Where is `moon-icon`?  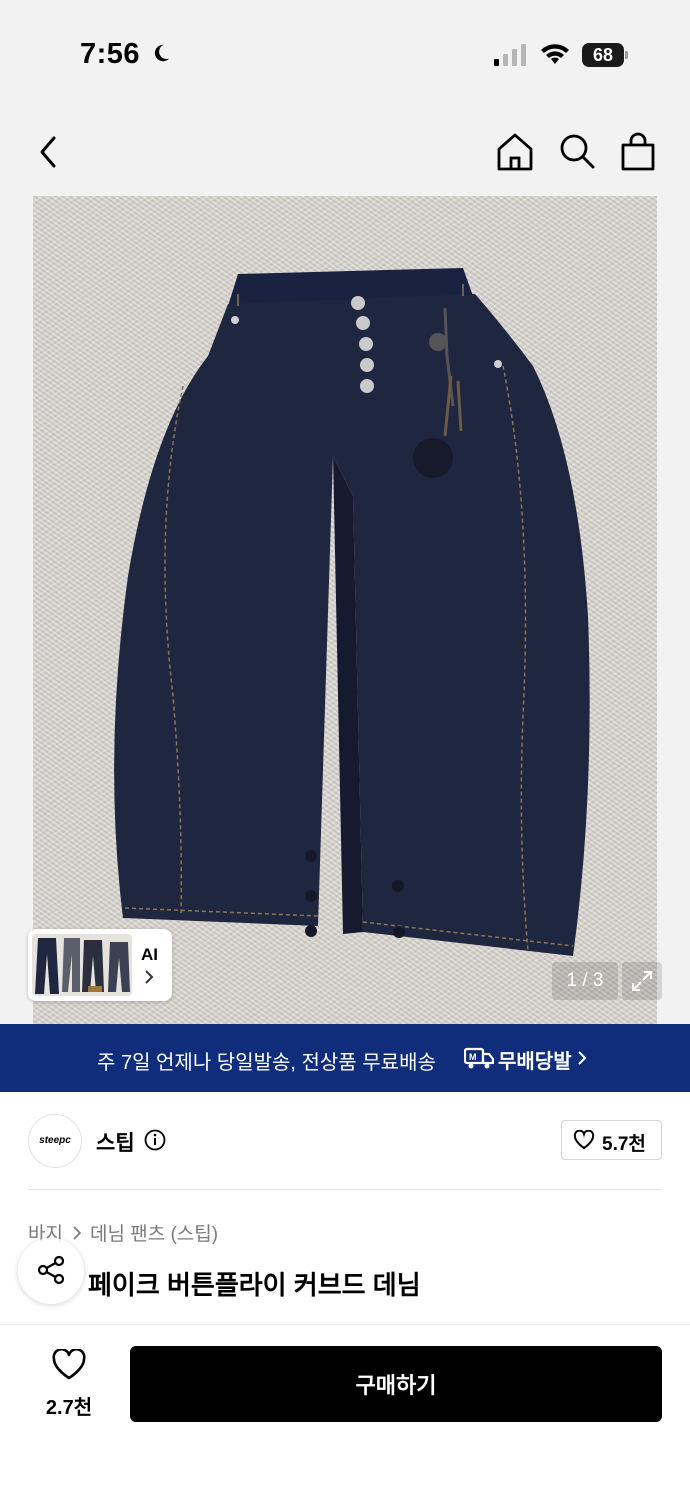 moon-icon is located at coordinates (162, 53).